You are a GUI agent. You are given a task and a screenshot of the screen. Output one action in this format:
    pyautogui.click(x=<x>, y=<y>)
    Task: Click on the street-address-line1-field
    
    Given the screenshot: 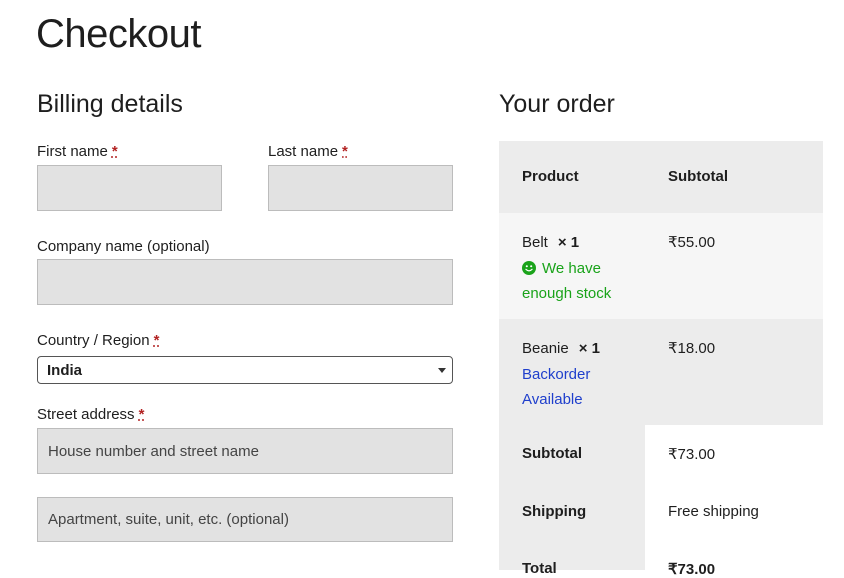 What is the action you would take?
    pyautogui.click(x=245, y=451)
    